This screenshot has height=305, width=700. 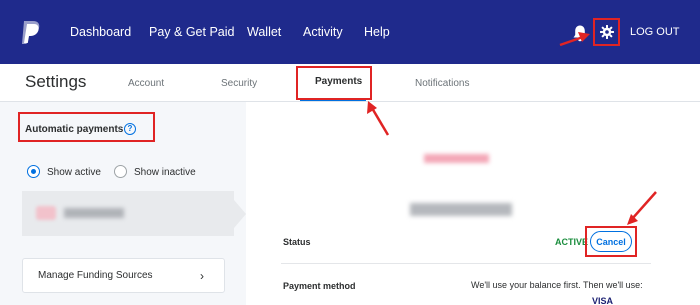 I want to click on merchant-name-redacted, so click(x=94, y=213).